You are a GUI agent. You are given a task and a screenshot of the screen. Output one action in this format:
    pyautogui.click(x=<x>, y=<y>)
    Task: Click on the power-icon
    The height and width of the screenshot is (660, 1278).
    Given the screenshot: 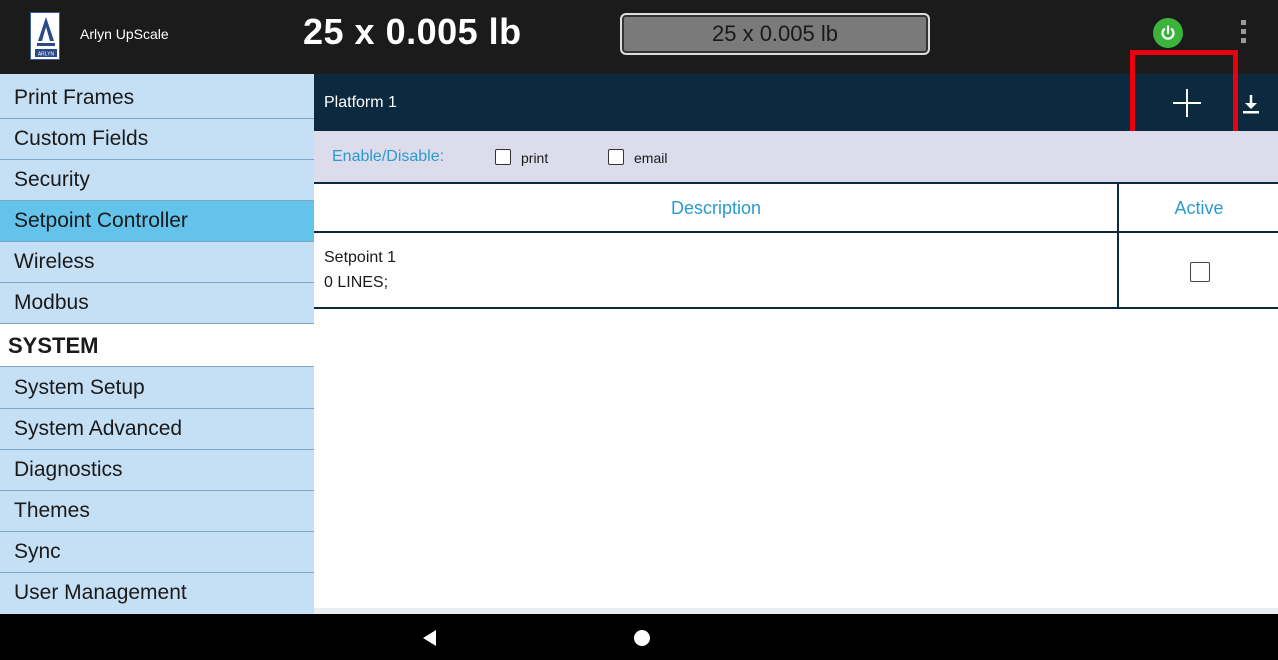 What is the action you would take?
    pyautogui.click(x=1168, y=32)
    